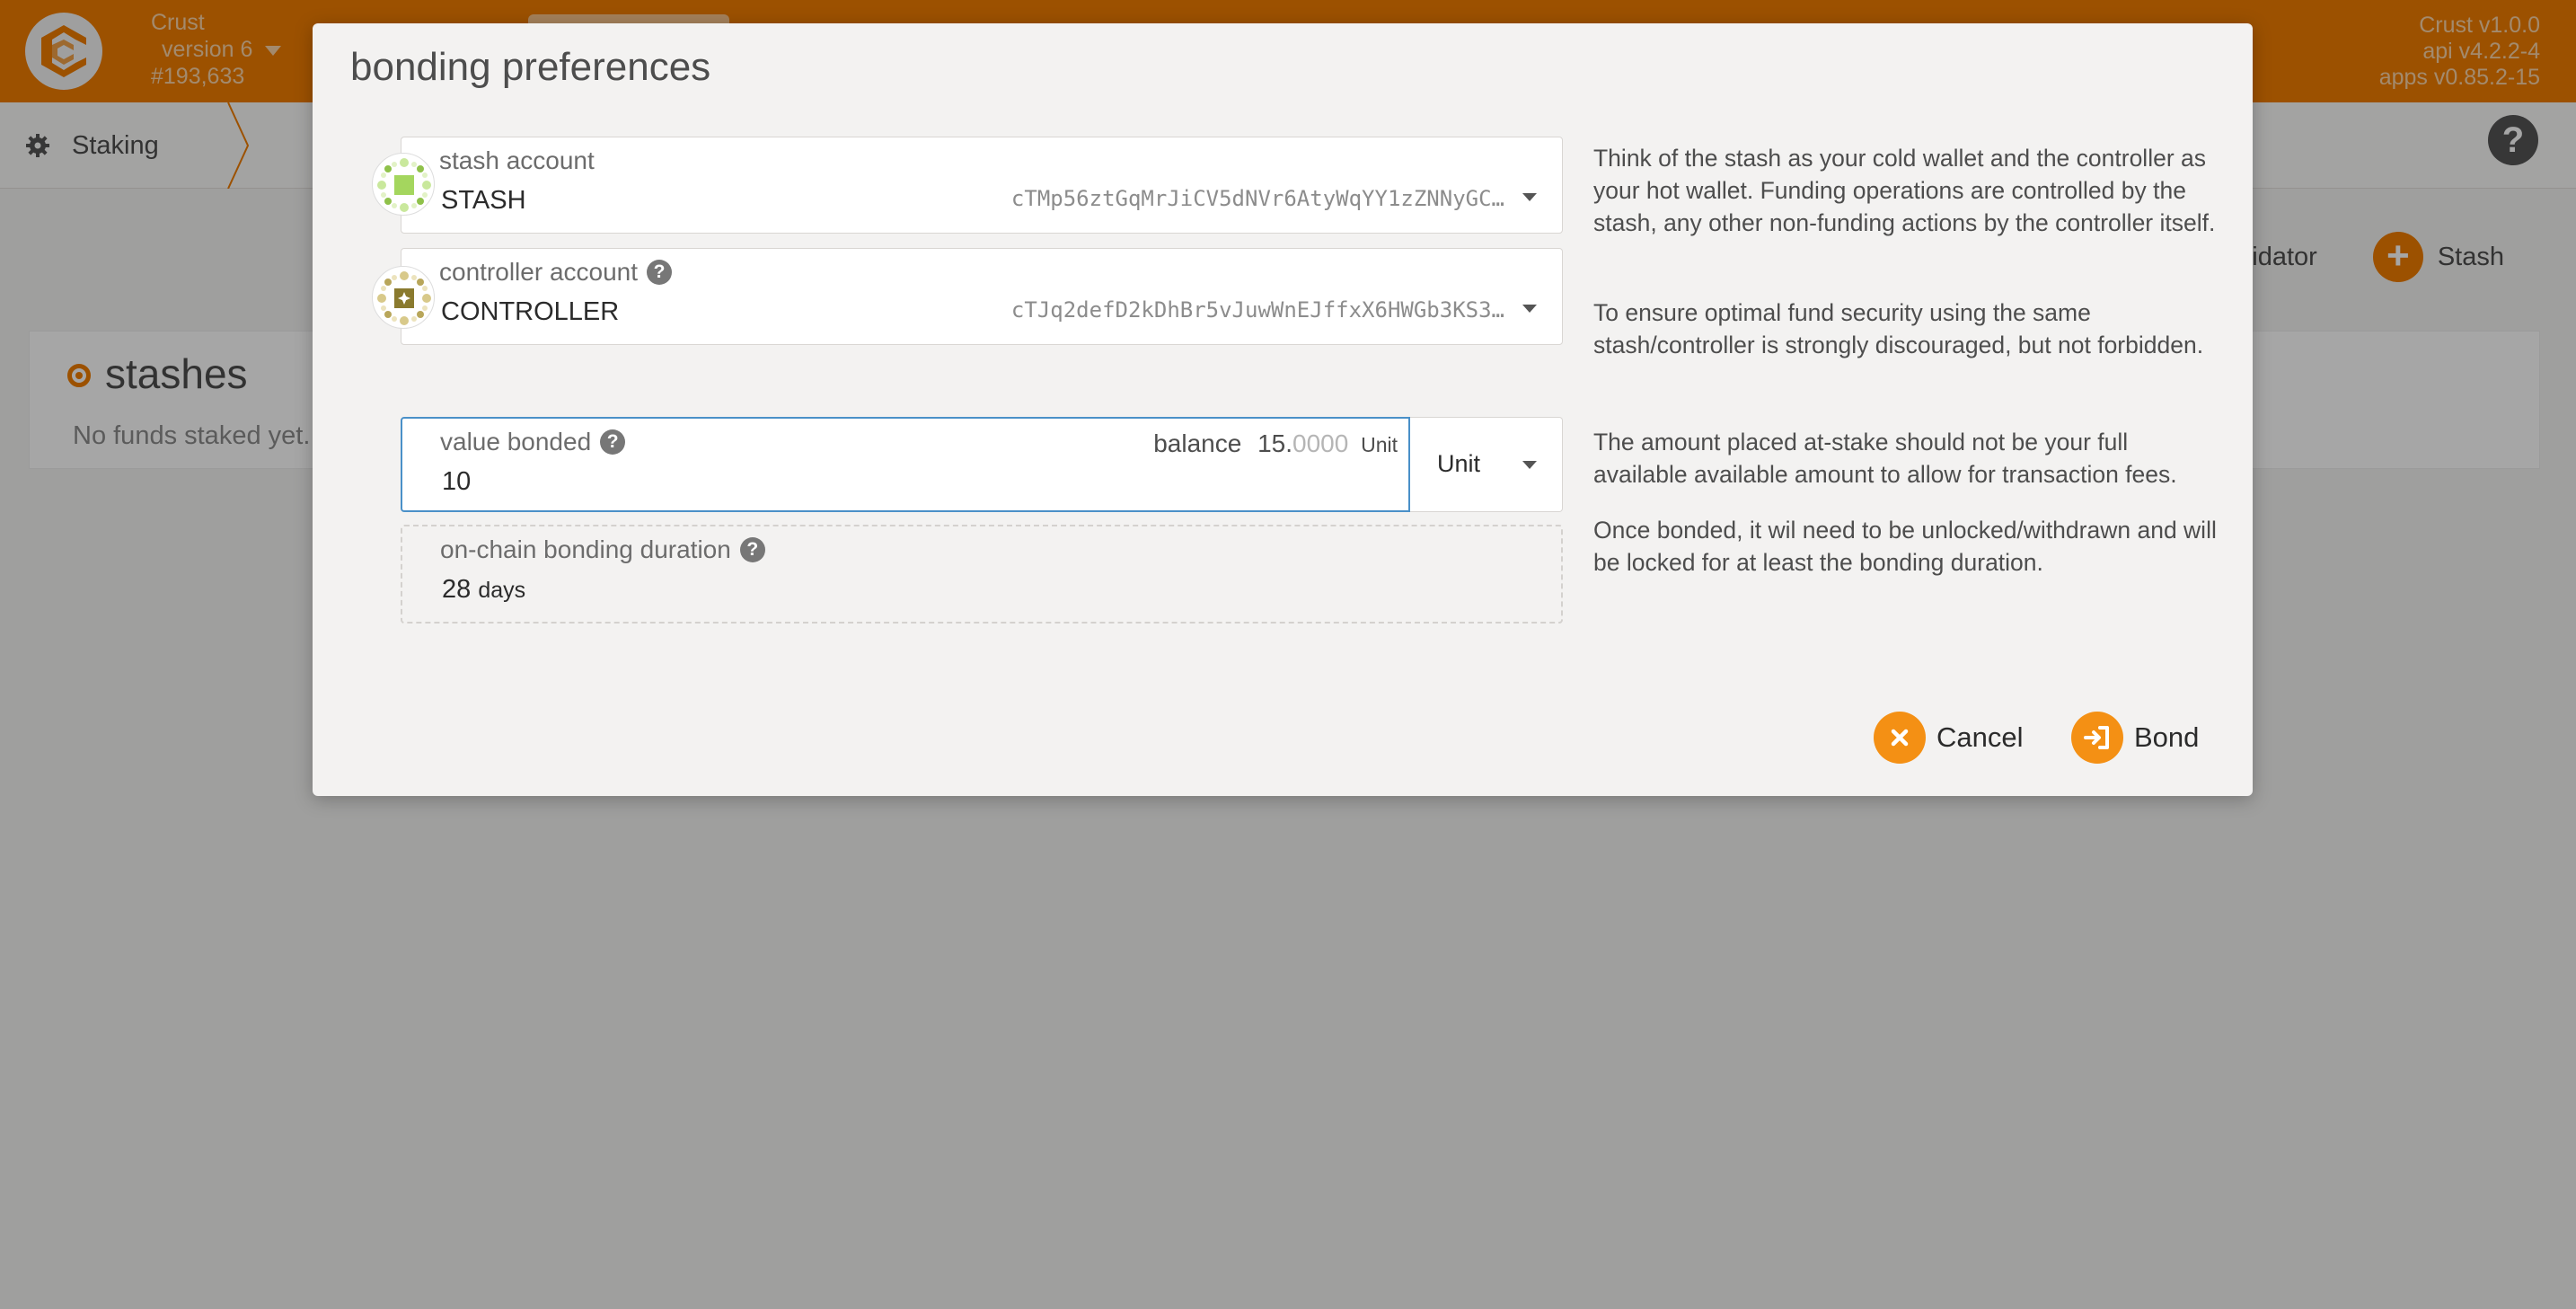 The width and height of the screenshot is (2576, 1309). I want to click on balance-unit: Unit, so click(1379, 445).